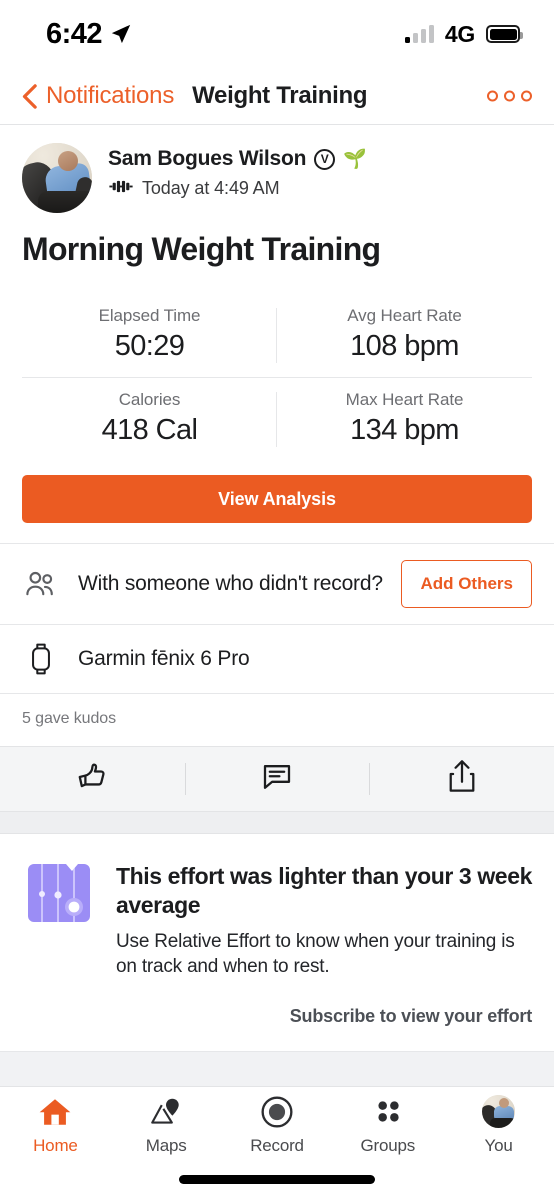 Image resolution: width=554 pixels, height=1200 pixels. What do you see at coordinates (419, 34) in the screenshot?
I see `cellular-signal-icon` at bounding box center [419, 34].